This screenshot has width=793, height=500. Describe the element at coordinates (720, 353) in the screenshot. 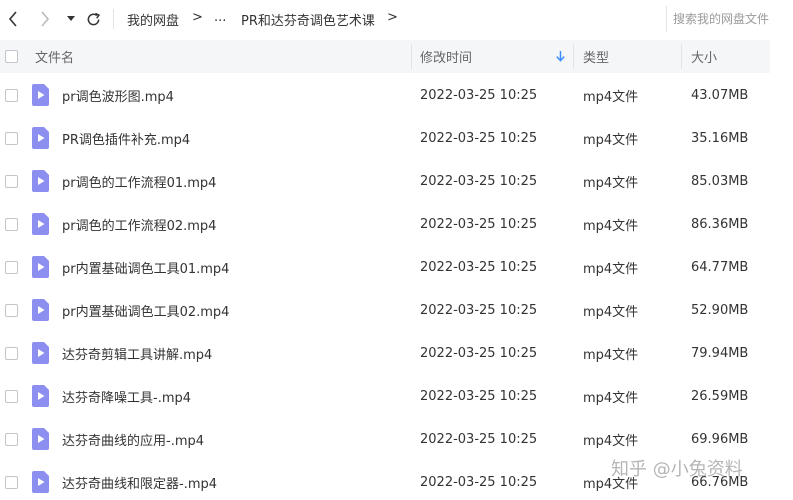

I see `file-size: 79.94MB` at that location.